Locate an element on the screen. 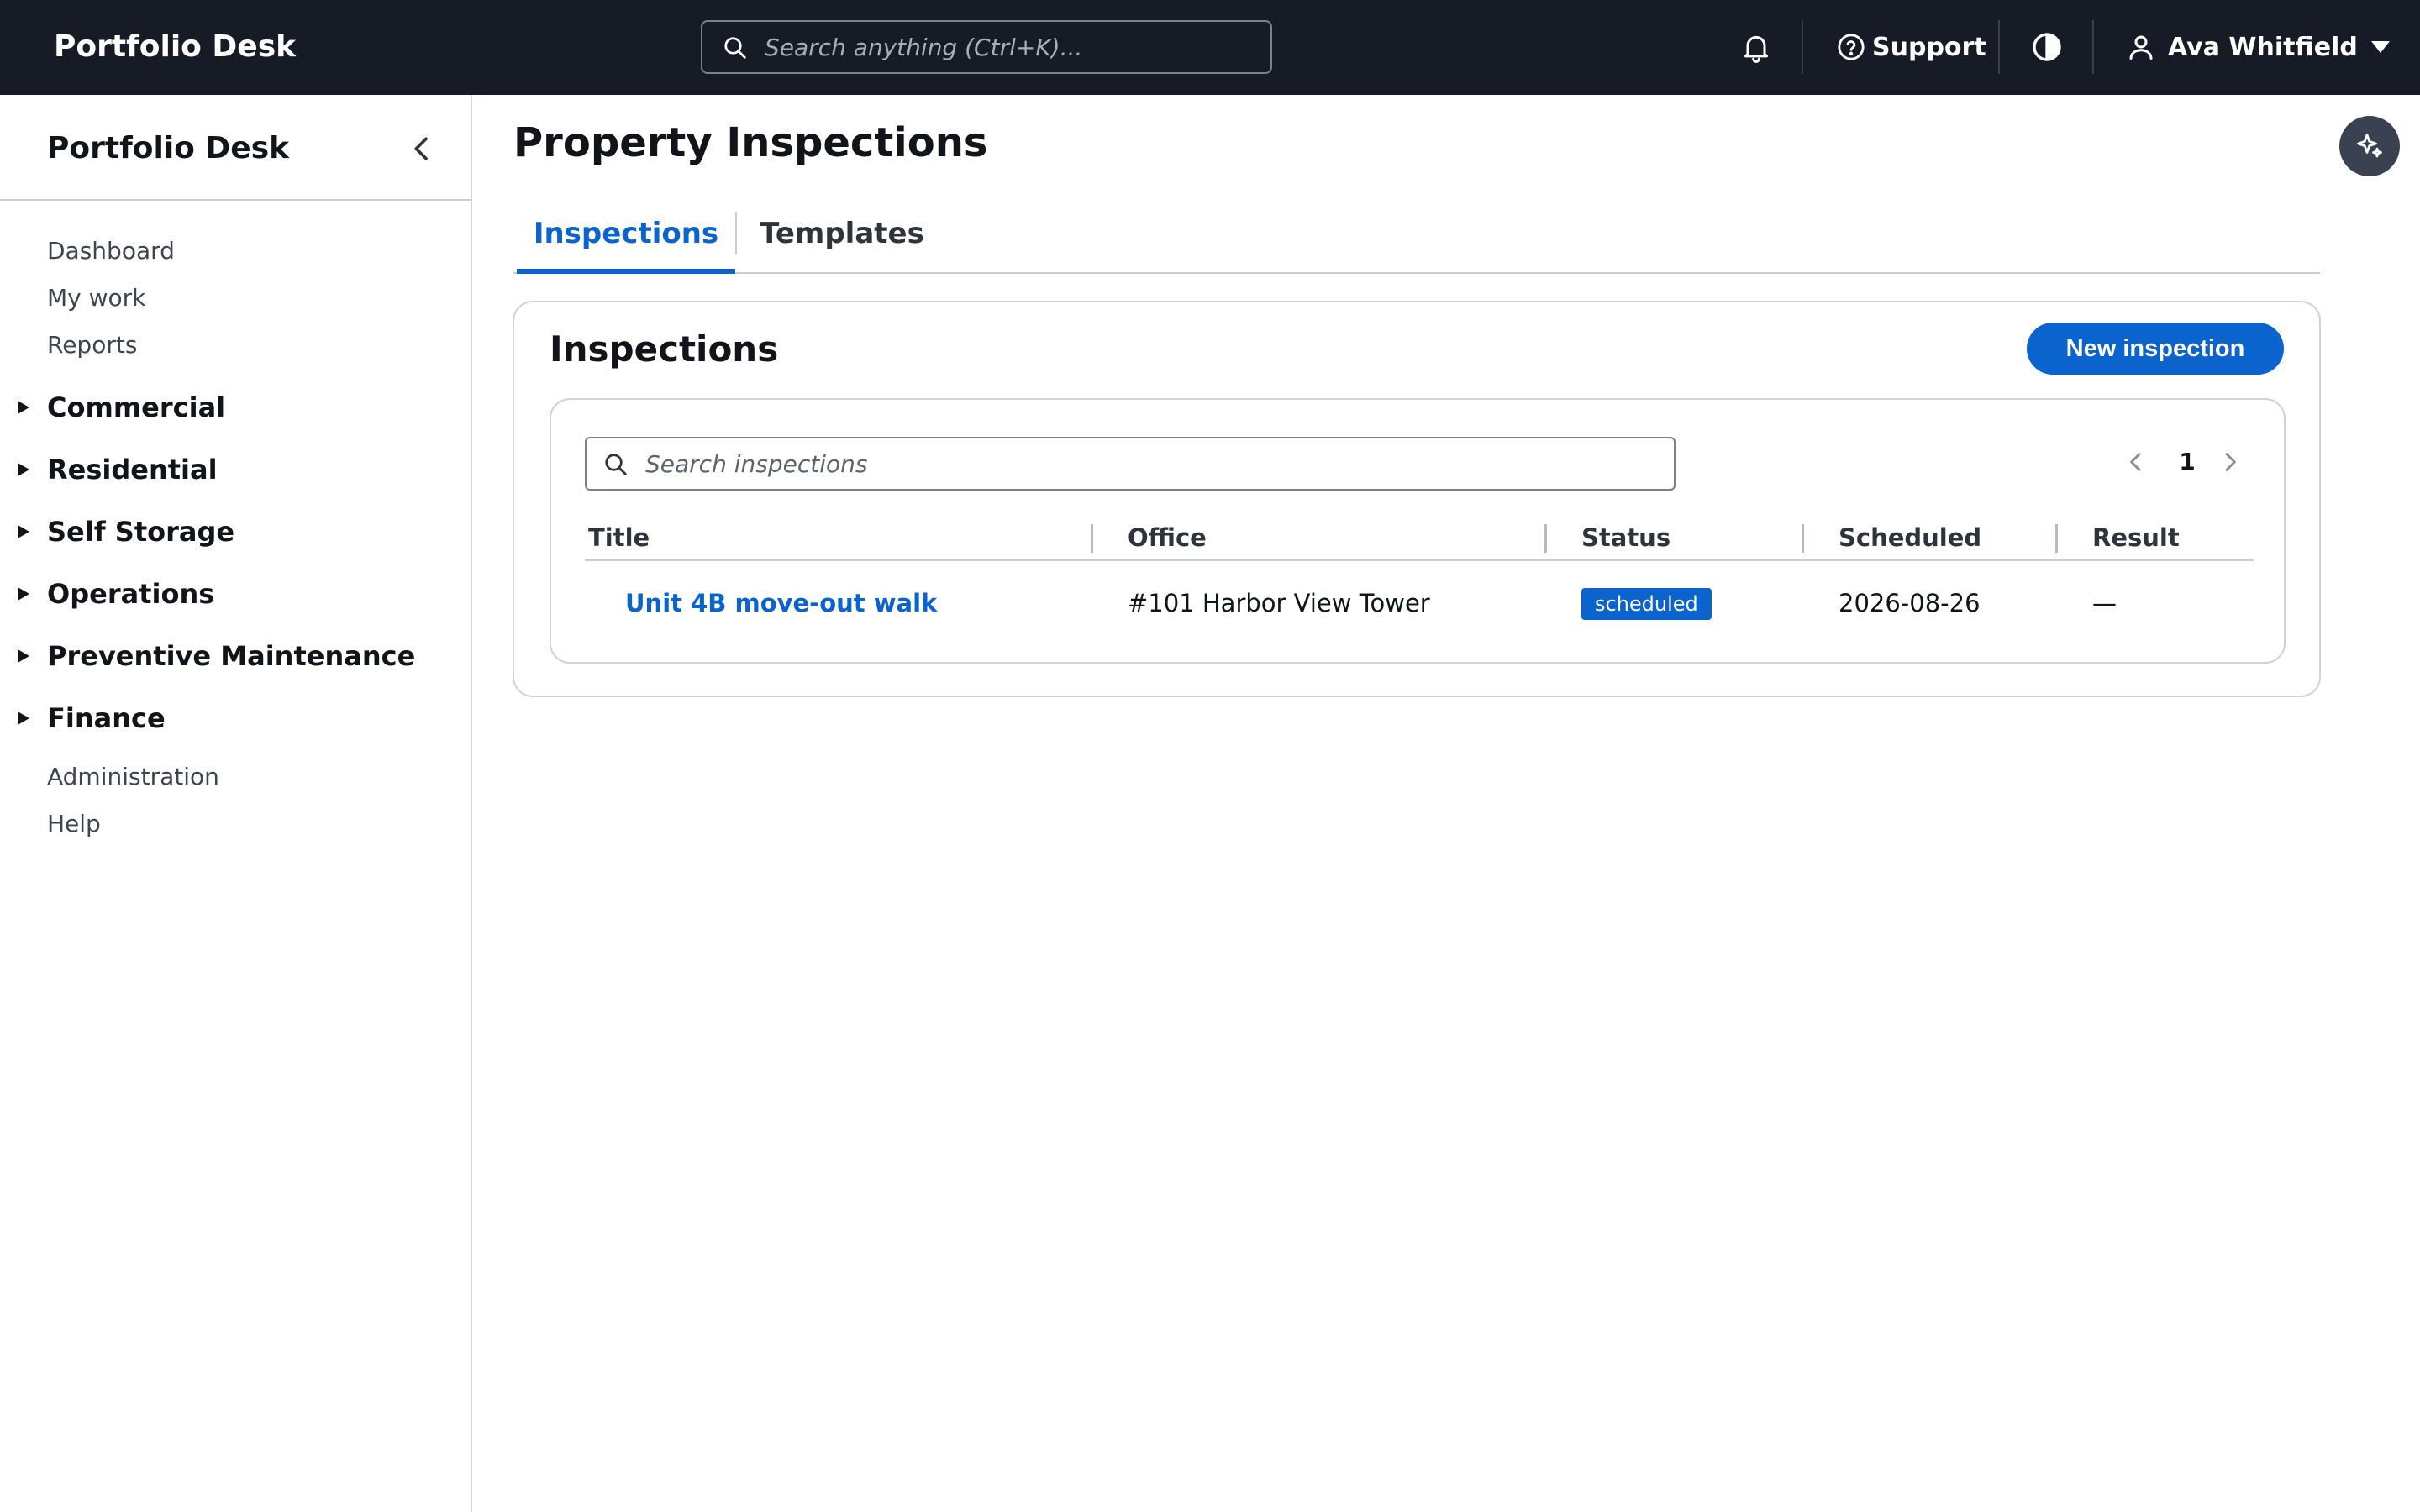 This screenshot has height=1512, width=2420. office-cell: #101 Harbor View Tower is located at coordinates (1279, 603).